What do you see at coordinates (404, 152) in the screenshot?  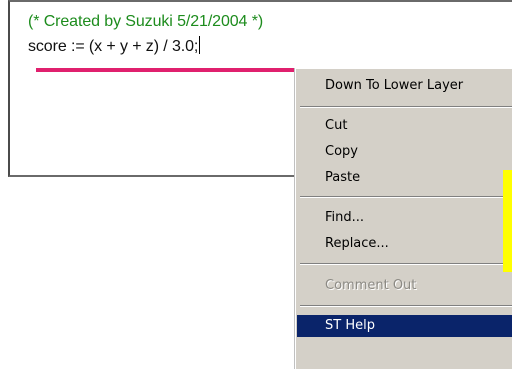 I see `menu-item-copy: Copy` at bounding box center [404, 152].